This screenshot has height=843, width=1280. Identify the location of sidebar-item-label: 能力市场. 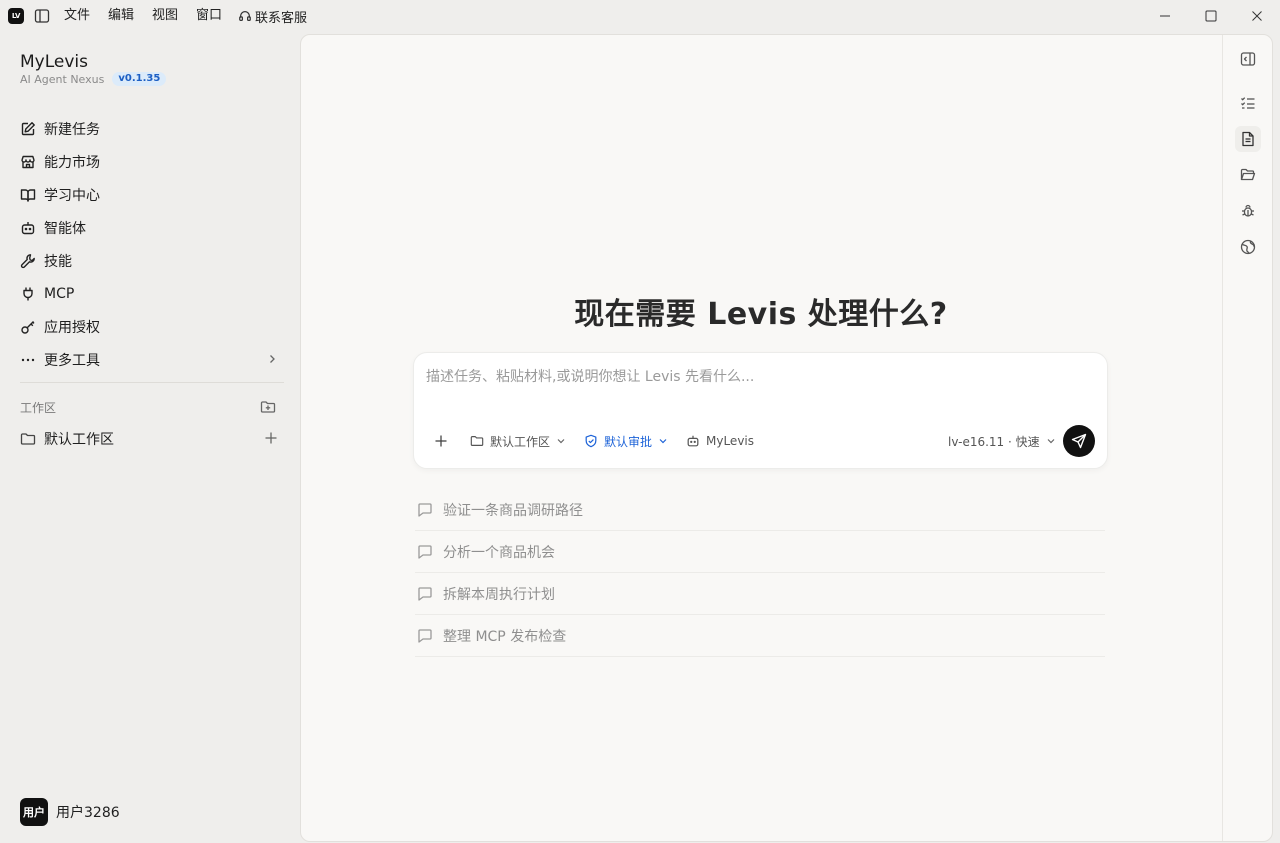
(72, 162).